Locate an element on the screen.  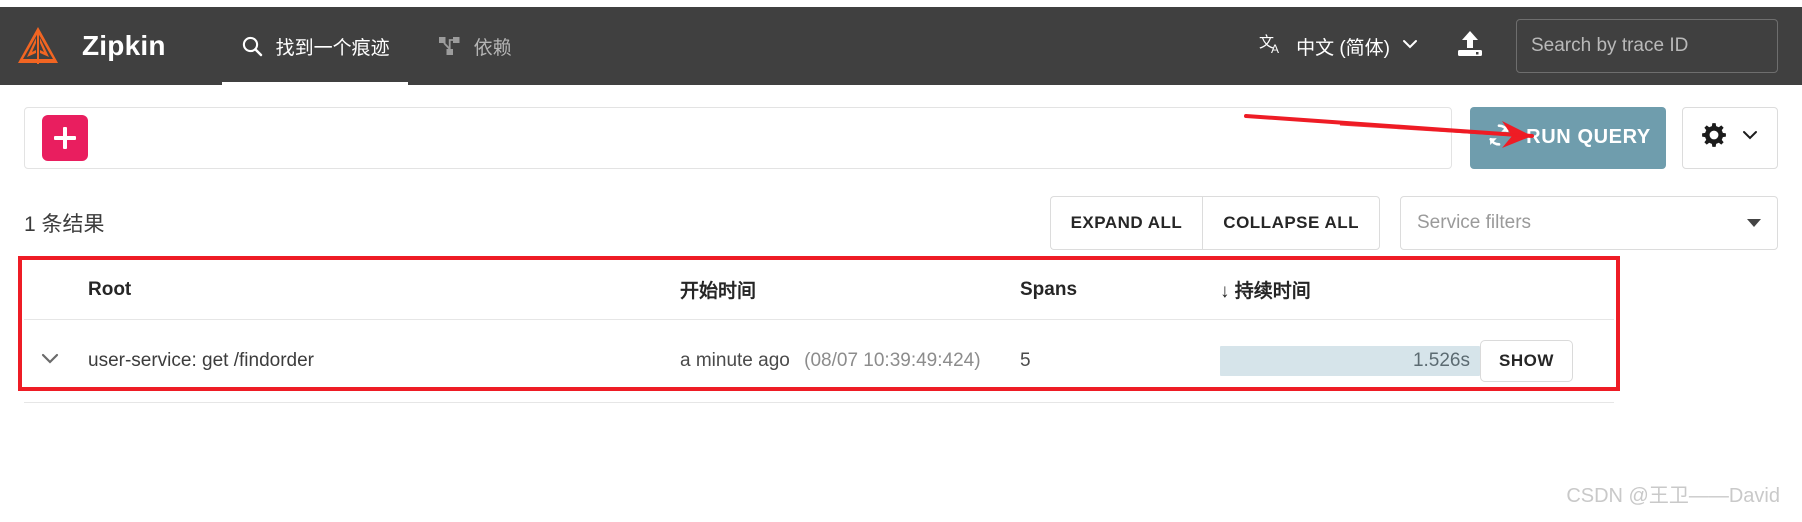
th-start-time: 开始时间 is located at coordinates (850, 291).